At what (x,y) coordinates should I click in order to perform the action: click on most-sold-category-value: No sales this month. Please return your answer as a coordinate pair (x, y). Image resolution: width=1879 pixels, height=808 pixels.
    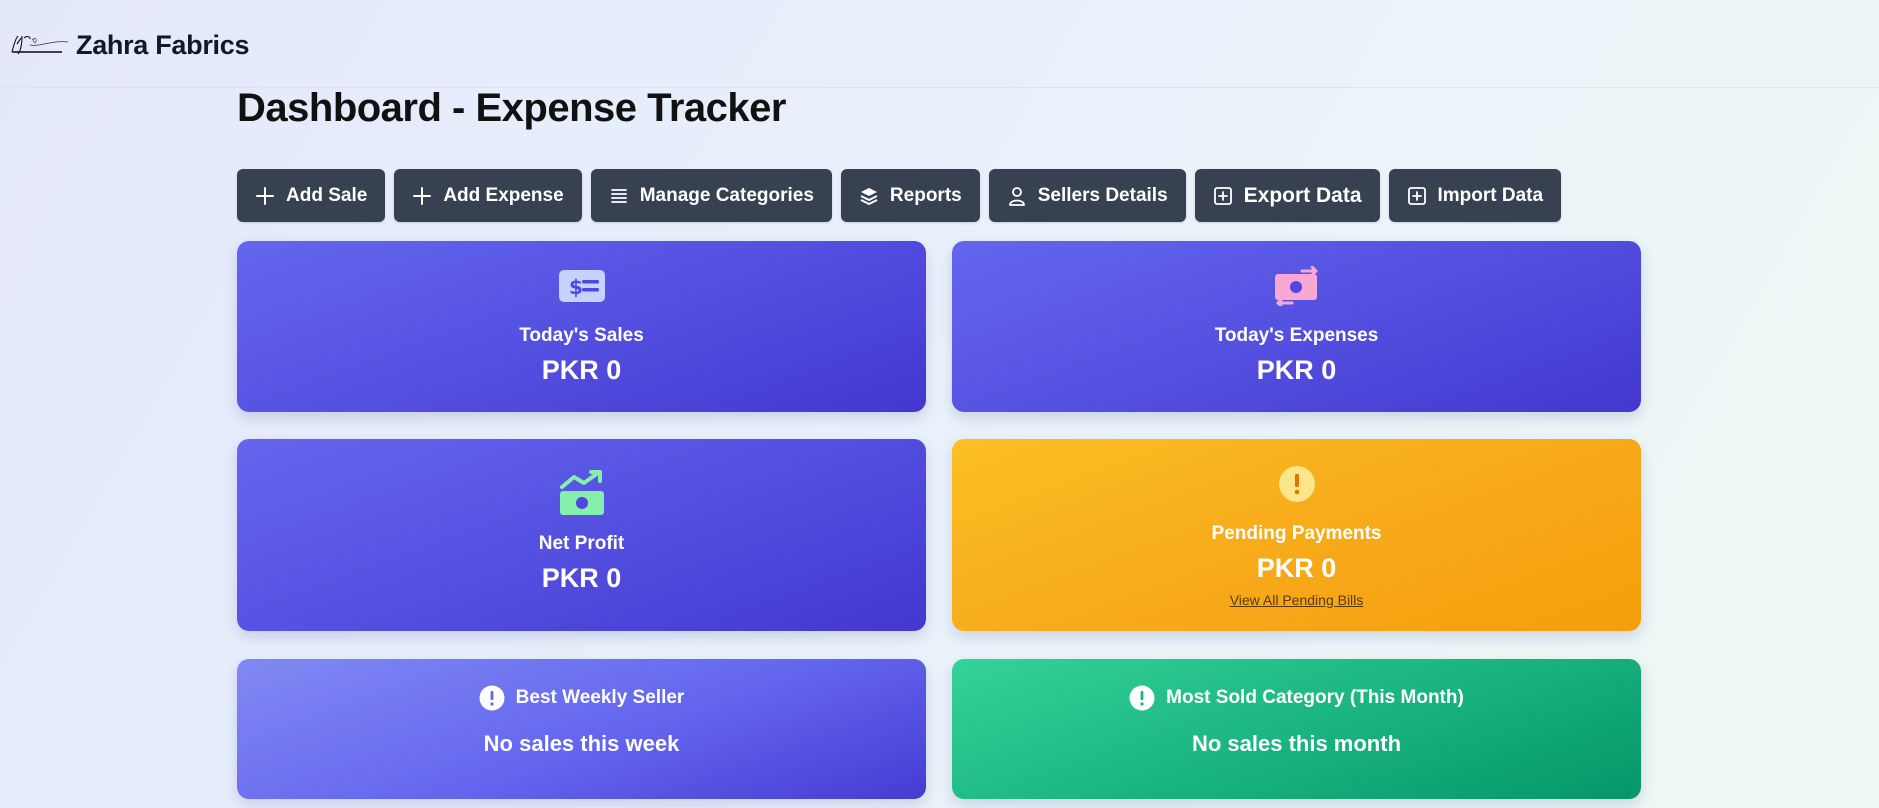
    Looking at the image, I should click on (1296, 743).